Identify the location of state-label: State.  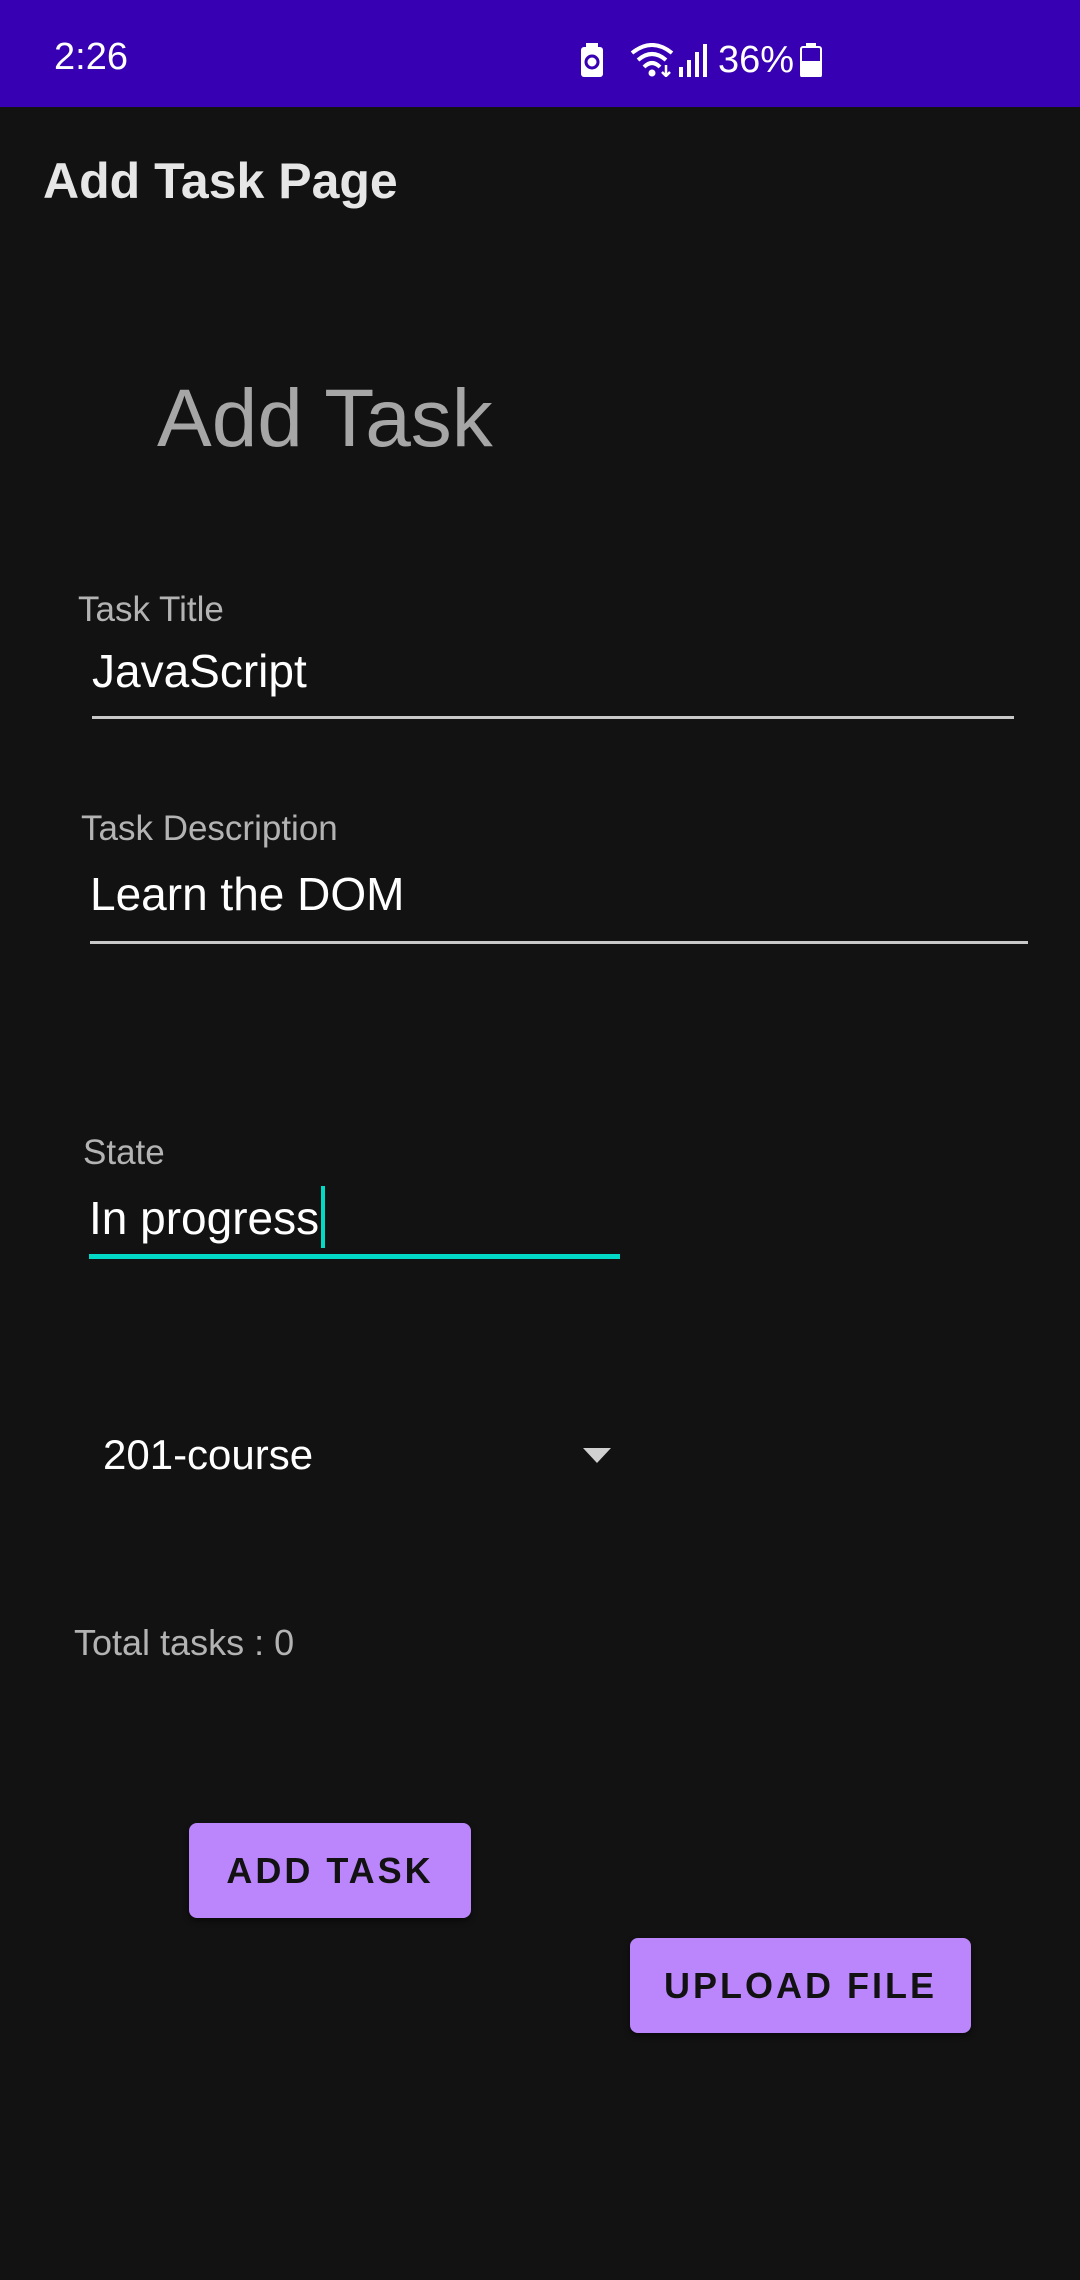
(124, 1152).